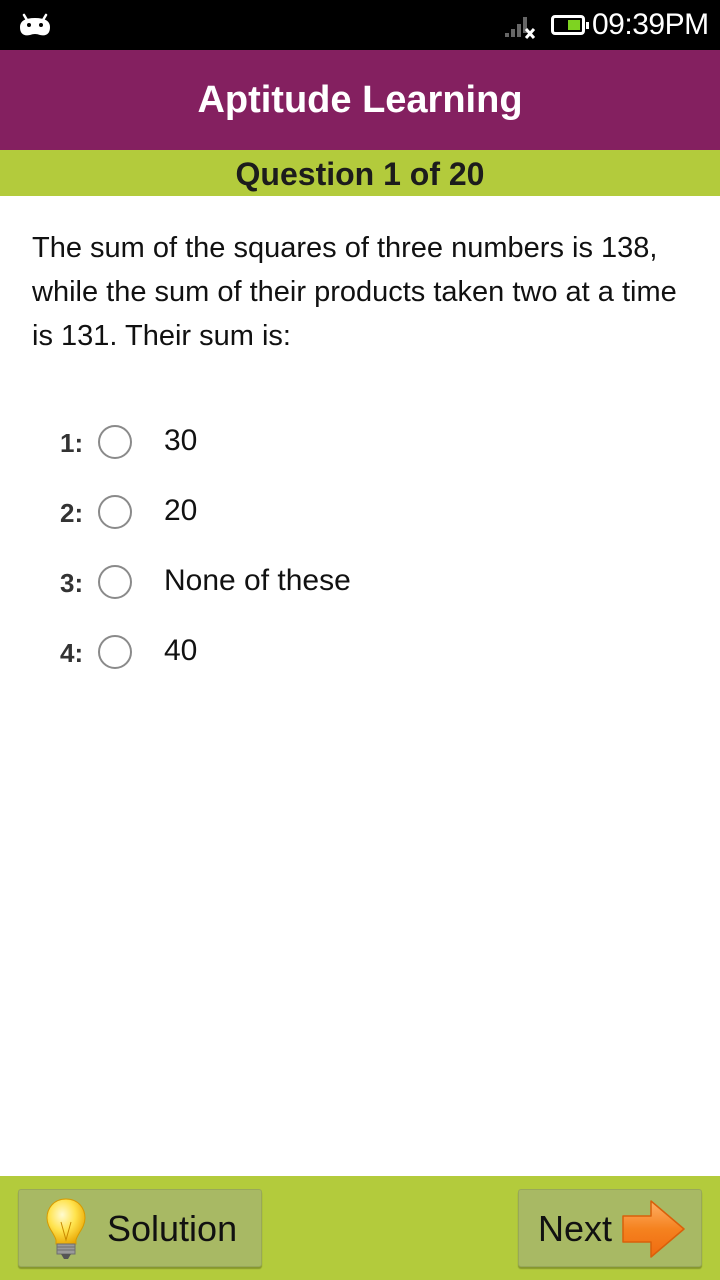 The width and height of the screenshot is (720, 1280). I want to click on option-3: 3: None of these, so click(360, 583).